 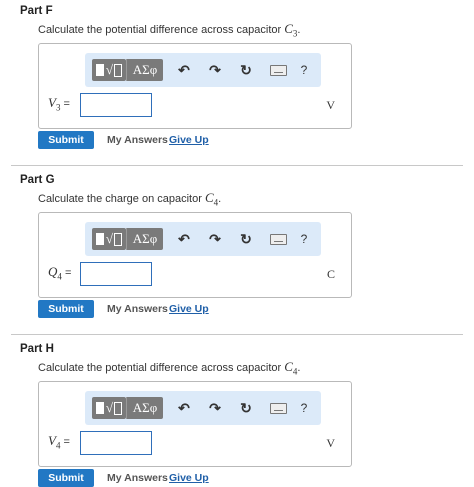 I want to click on part-title: Part G, so click(x=37, y=180).